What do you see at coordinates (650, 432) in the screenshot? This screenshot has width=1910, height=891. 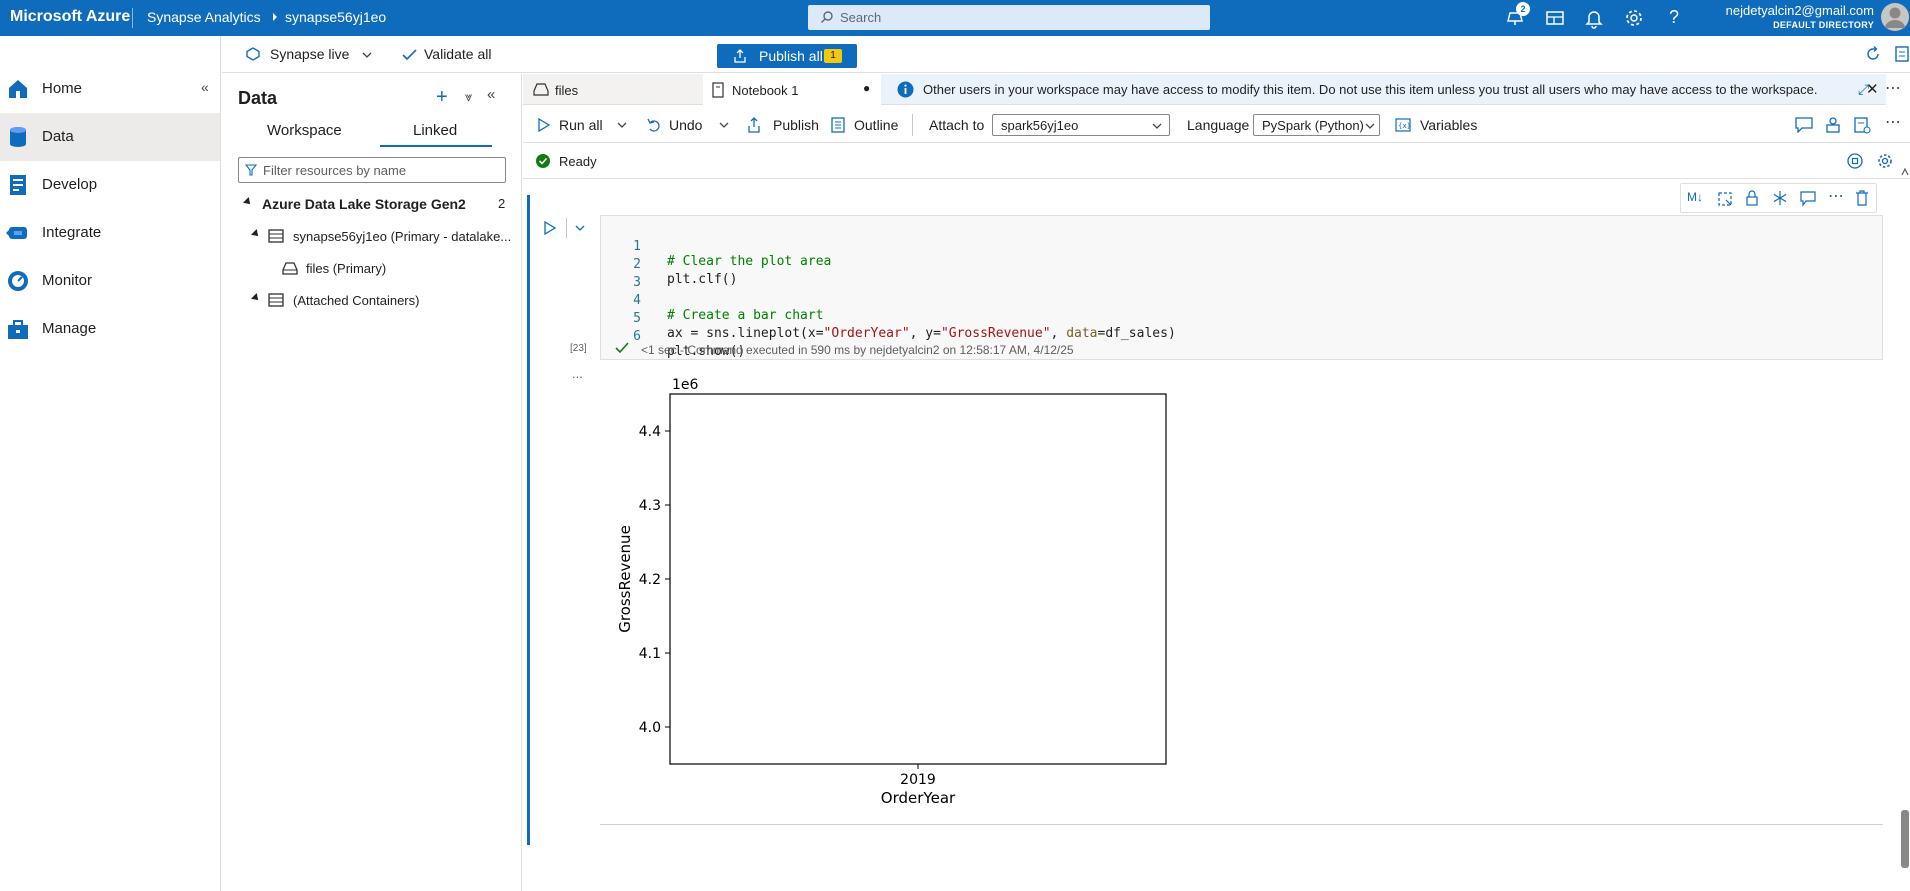 I see `y-tick-label: 4.4` at bounding box center [650, 432].